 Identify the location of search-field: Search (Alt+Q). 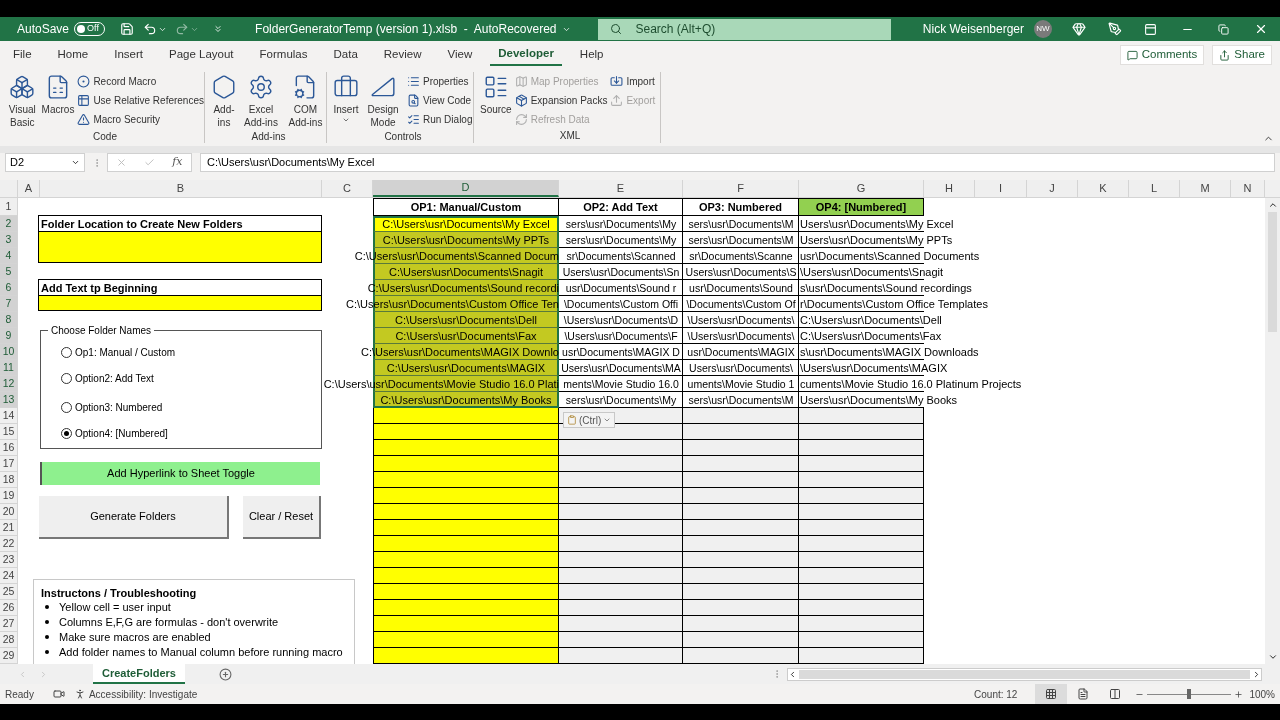
(744, 29).